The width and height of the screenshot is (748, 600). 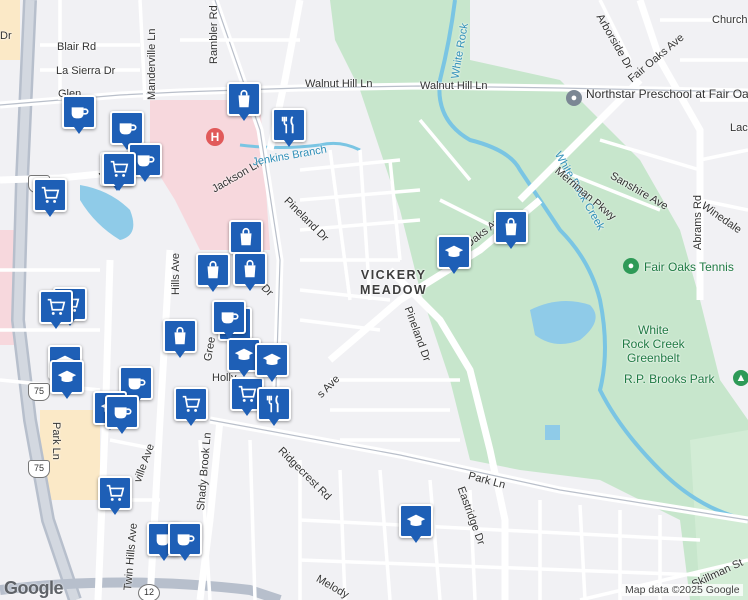 I want to click on neighborhood-label: VICKERY MEADOW, so click(x=393, y=283).